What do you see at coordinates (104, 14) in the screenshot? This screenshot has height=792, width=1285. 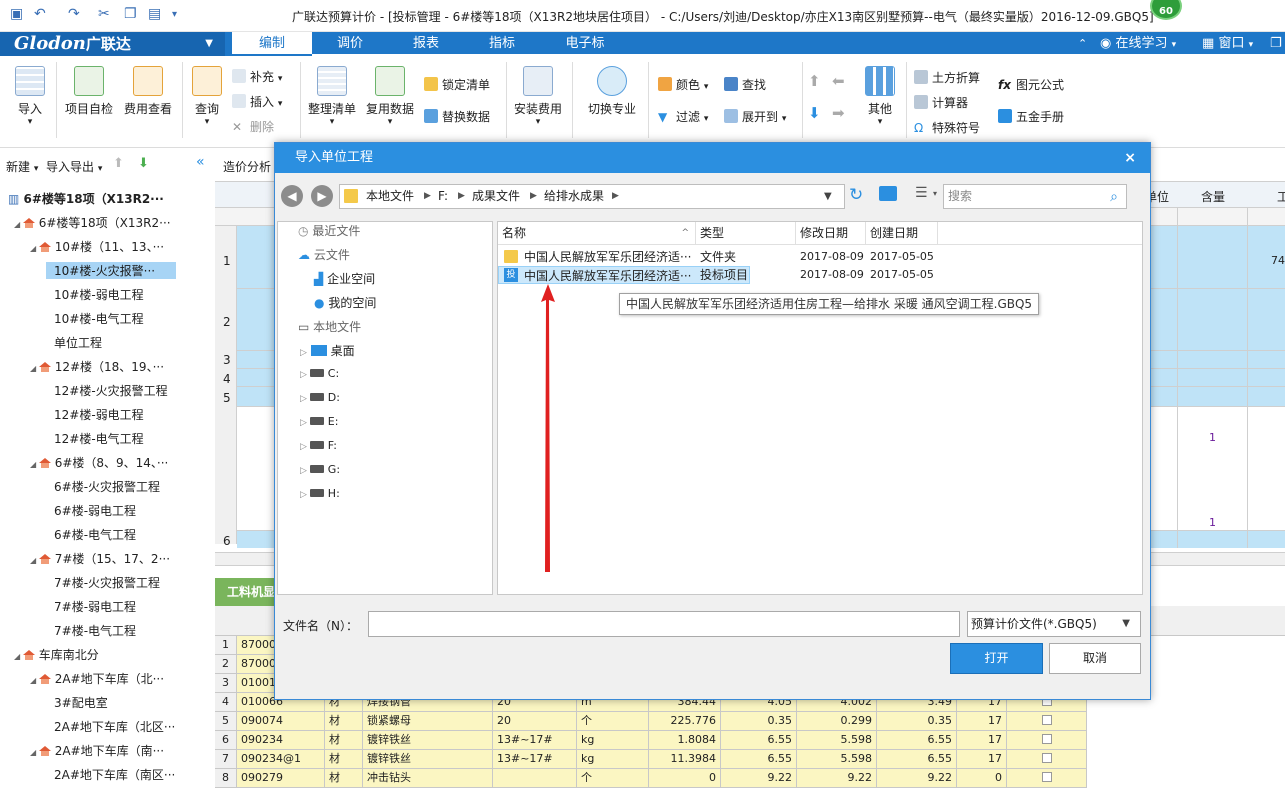 I see `cut-icon: ✂` at bounding box center [104, 14].